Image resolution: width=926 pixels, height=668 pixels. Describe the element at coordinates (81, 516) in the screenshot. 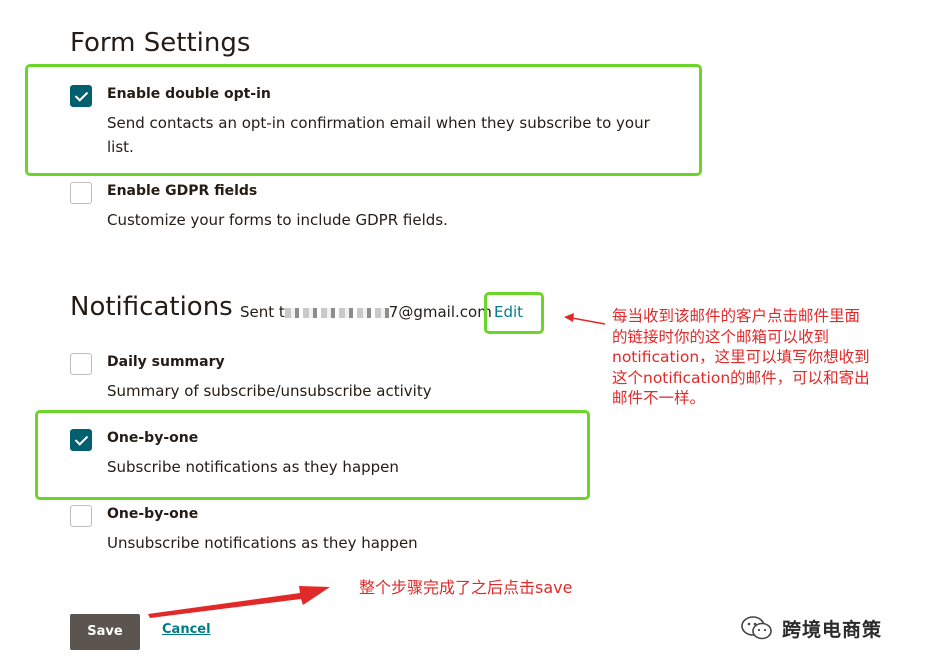

I see `one-by-one-unsubscribe-checkbox` at that location.